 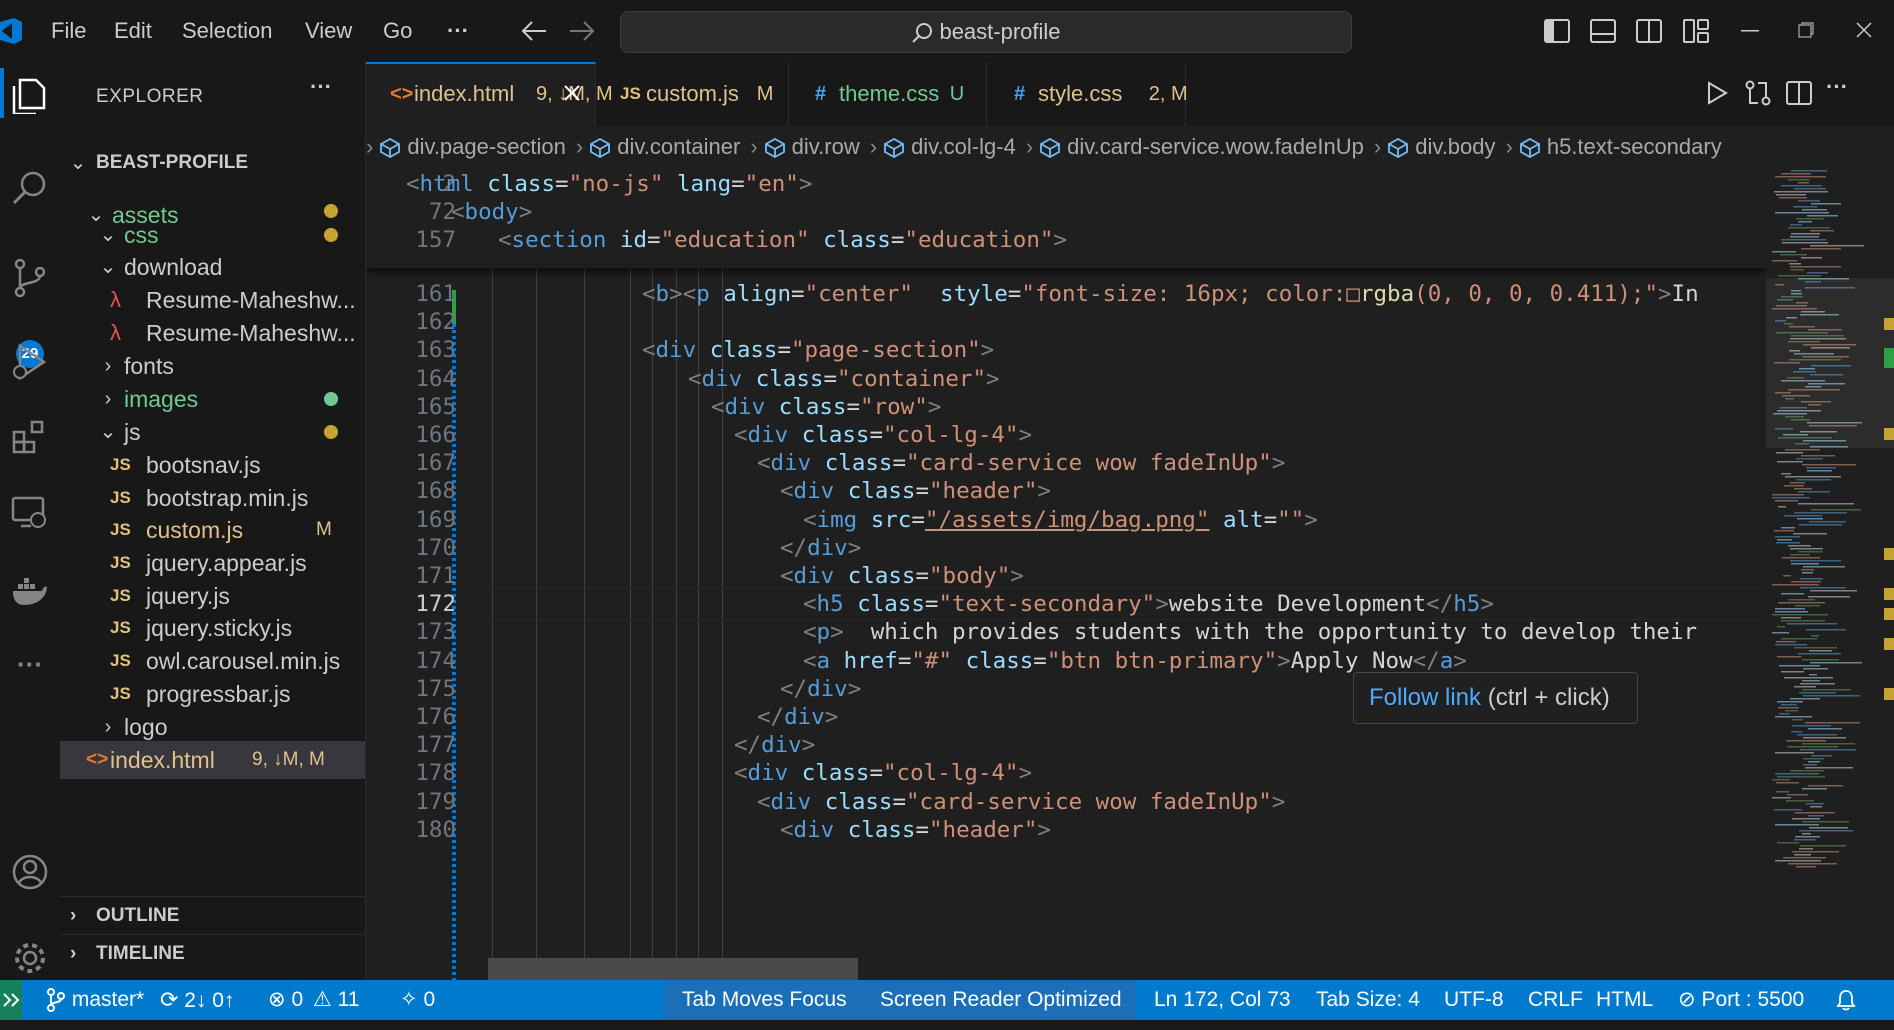 What do you see at coordinates (197, 1000) in the screenshot?
I see `git-sync: ⟳ 2↓ 0↑` at bounding box center [197, 1000].